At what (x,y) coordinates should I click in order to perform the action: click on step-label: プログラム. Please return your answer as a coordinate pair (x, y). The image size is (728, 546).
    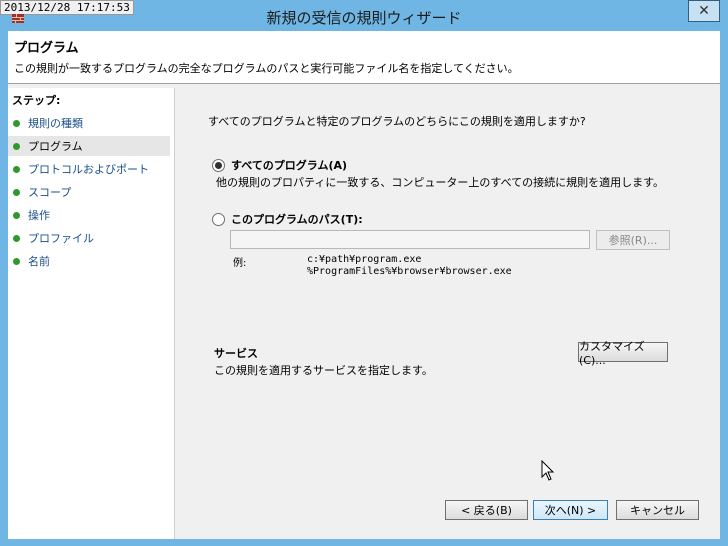
    Looking at the image, I should click on (55, 146).